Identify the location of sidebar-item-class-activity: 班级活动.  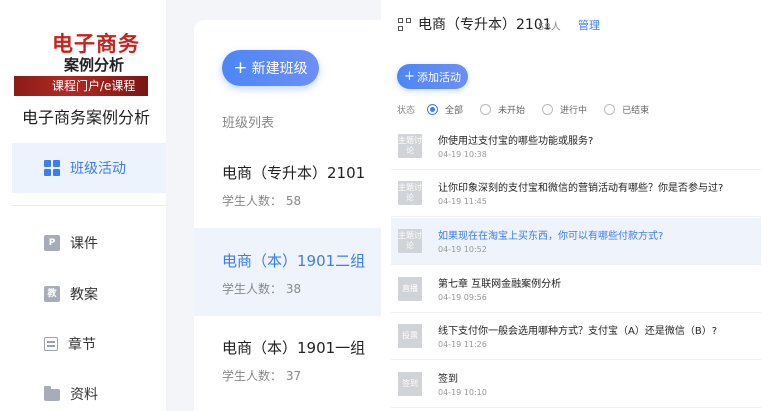
(89, 168).